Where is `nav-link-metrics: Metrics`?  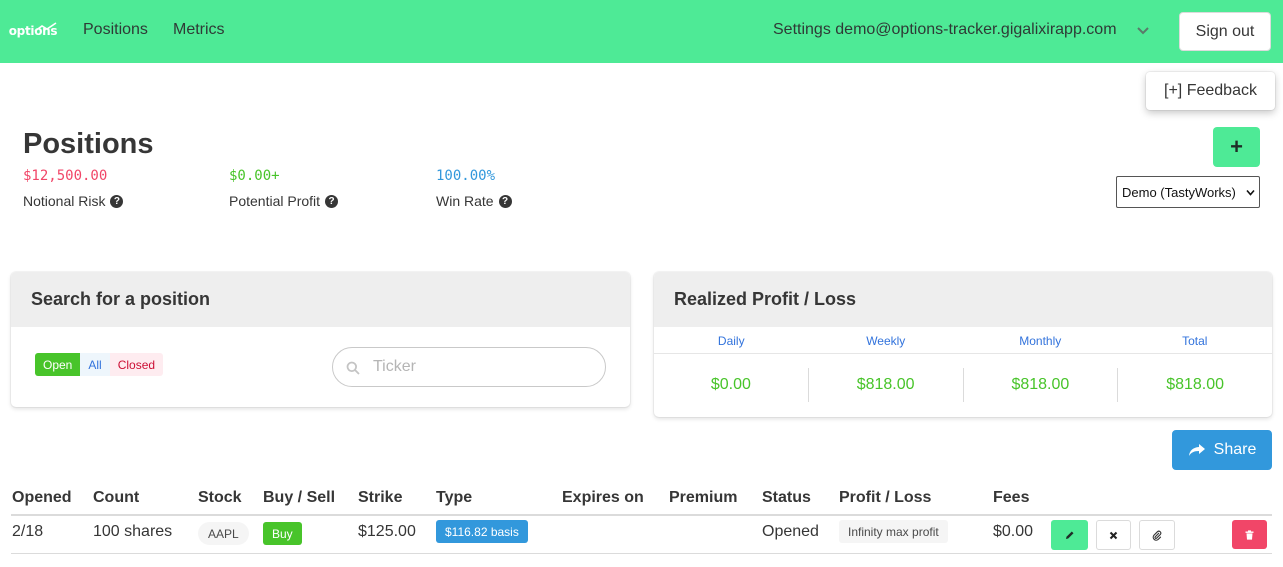 nav-link-metrics: Metrics is located at coordinates (199, 30).